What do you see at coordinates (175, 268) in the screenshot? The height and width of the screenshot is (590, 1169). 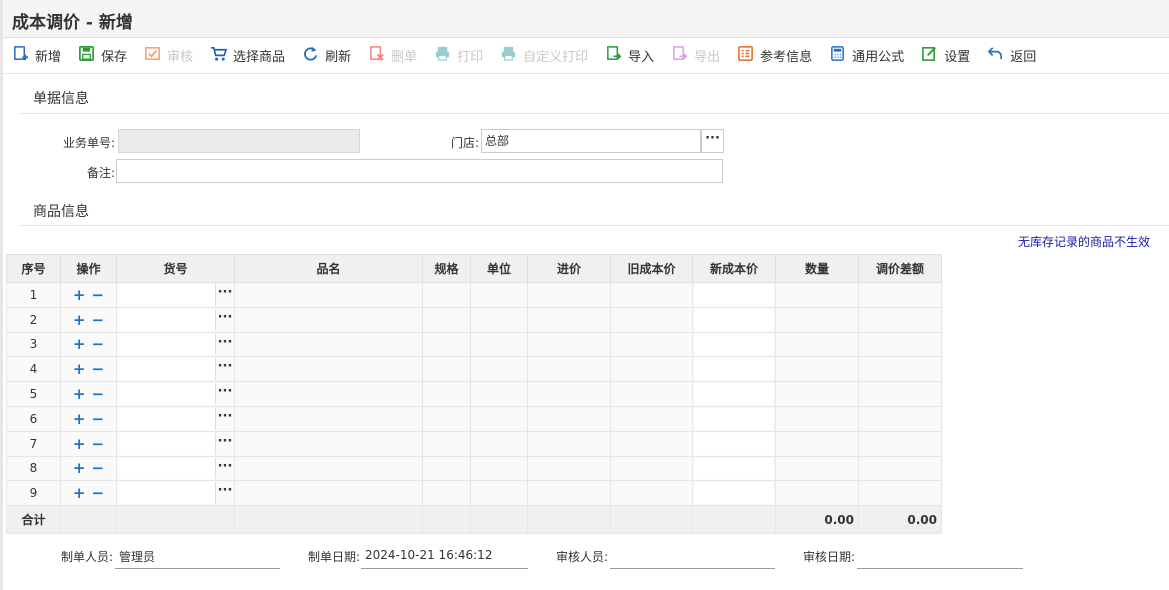 I see `column-header: 货号` at bounding box center [175, 268].